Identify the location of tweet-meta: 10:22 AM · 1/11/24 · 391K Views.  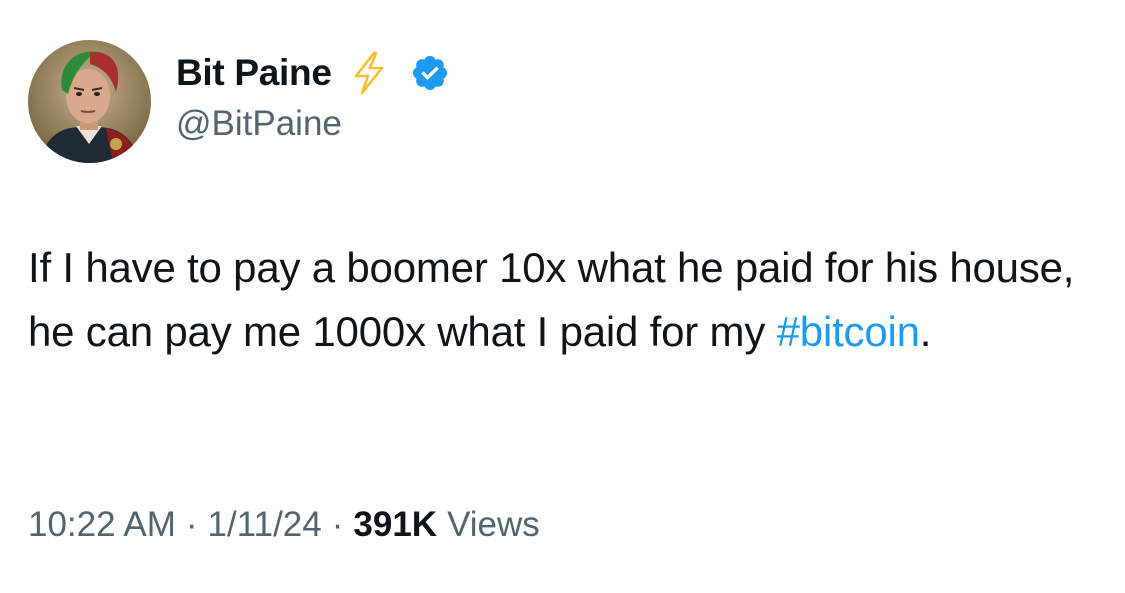
(284, 525).